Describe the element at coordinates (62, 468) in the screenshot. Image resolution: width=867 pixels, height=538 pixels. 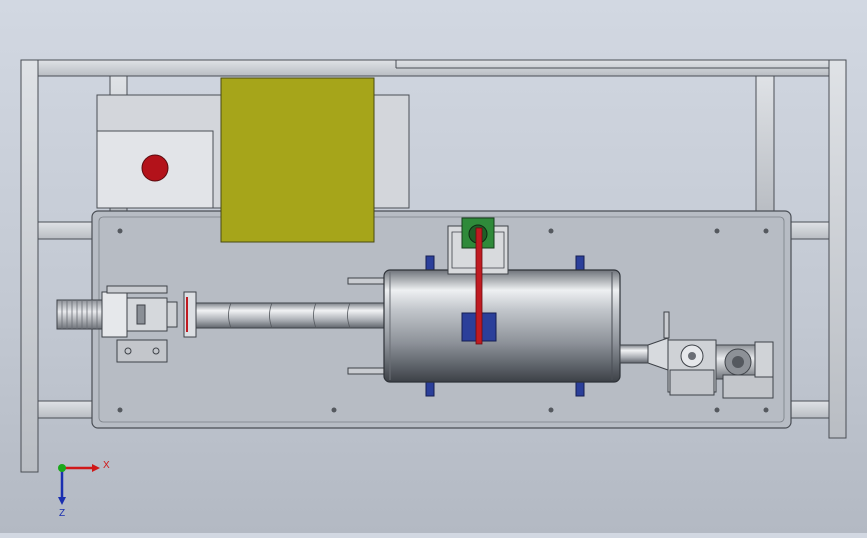
I see `y-axis-dot` at that location.